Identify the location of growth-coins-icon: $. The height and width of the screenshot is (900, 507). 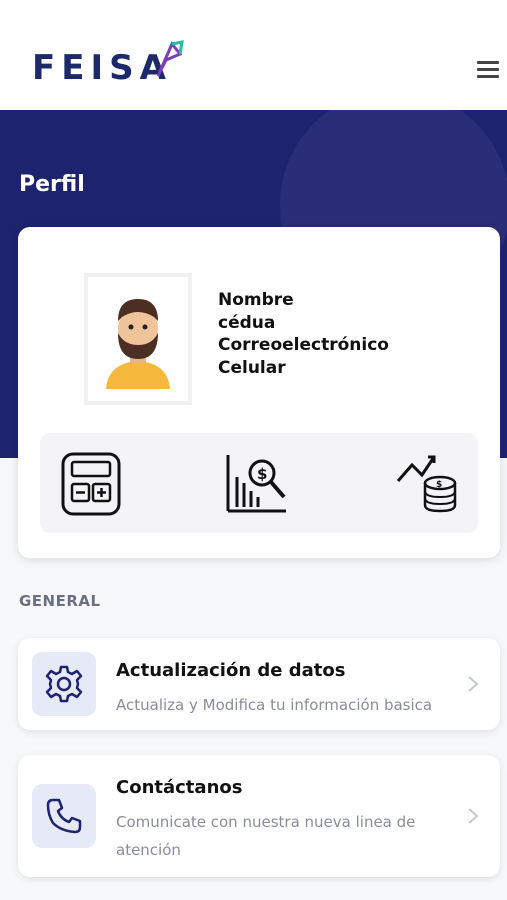
(427, 484).